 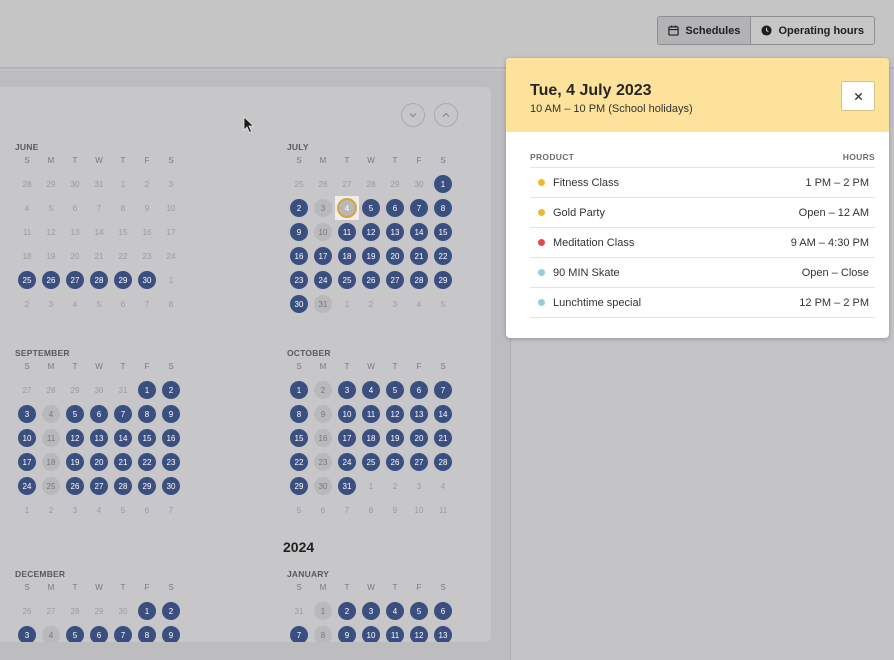 I want to click on day-cell: 14, so click(x=443, y=414).